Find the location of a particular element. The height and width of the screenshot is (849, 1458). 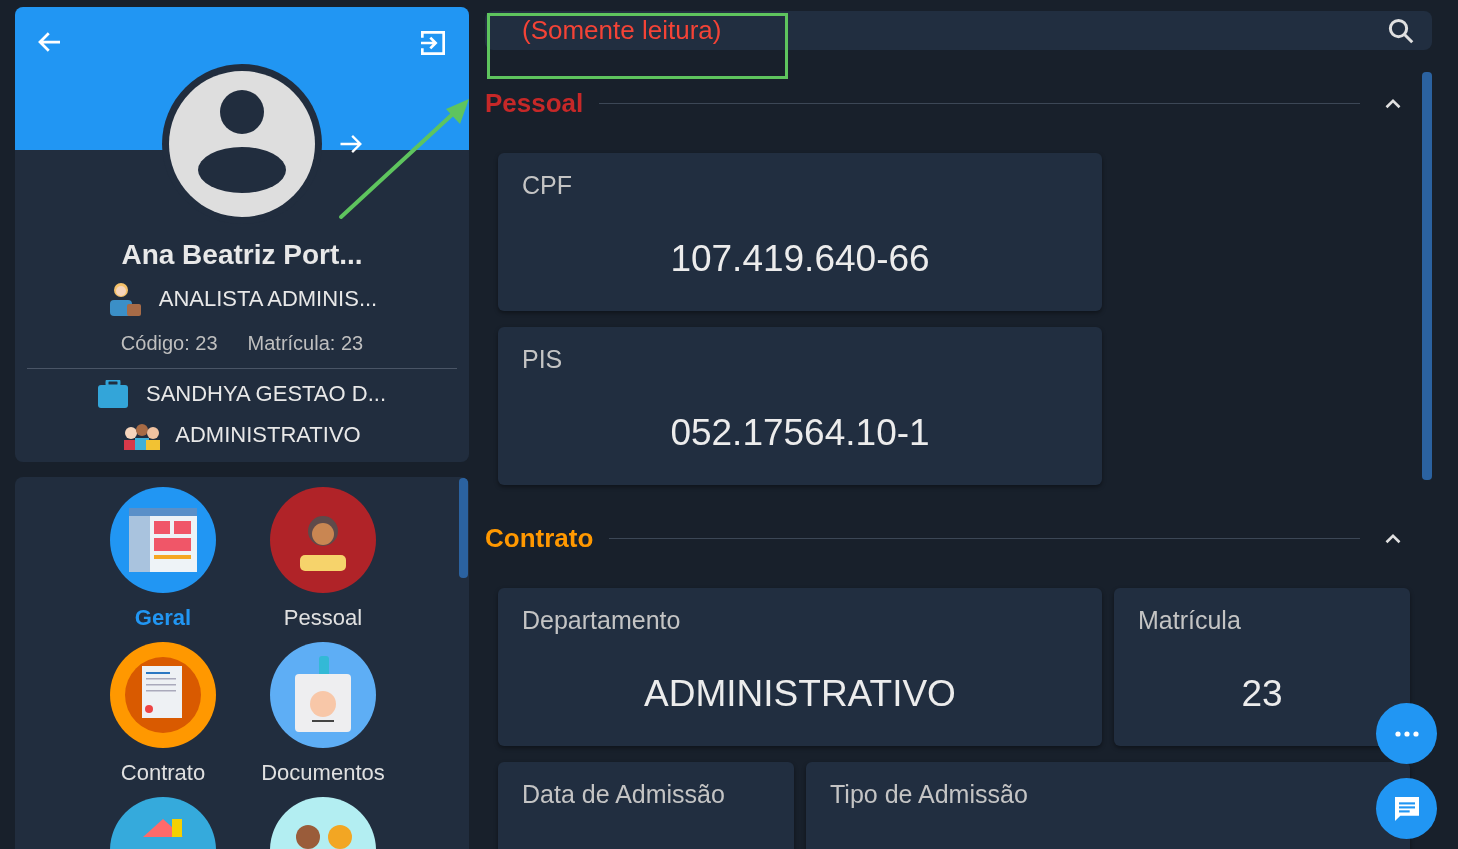

content-scrollbar is located at coordinates (1427, 276).